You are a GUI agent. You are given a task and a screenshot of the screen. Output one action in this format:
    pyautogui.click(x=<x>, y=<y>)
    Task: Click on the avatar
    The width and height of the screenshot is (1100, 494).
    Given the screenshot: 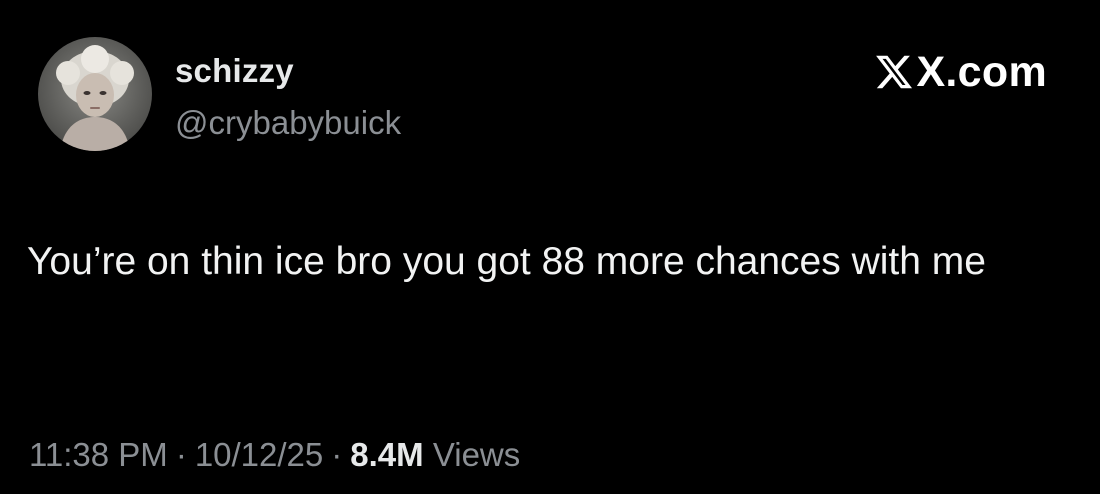 What is the action you would take?
    pyautogui.click(x=95, y=94)
    